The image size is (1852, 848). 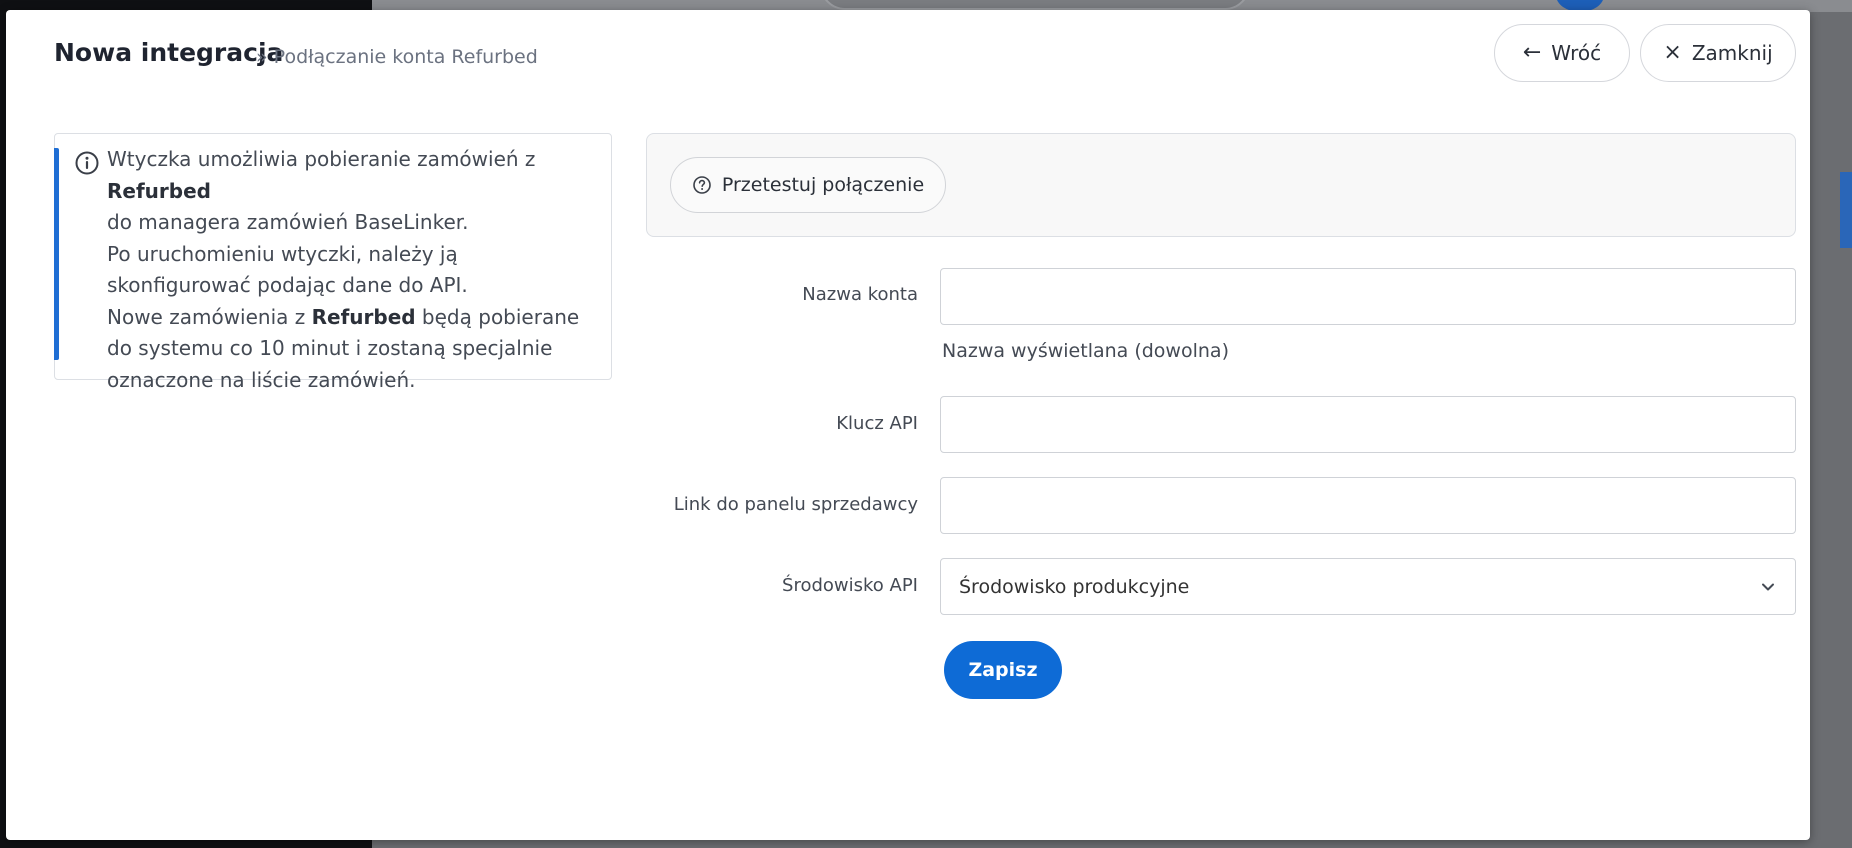 What do you see at coordinates (1768, 586) in the screenshot?
I see `chevron-down-icon` at bounding box center [1768, 586].